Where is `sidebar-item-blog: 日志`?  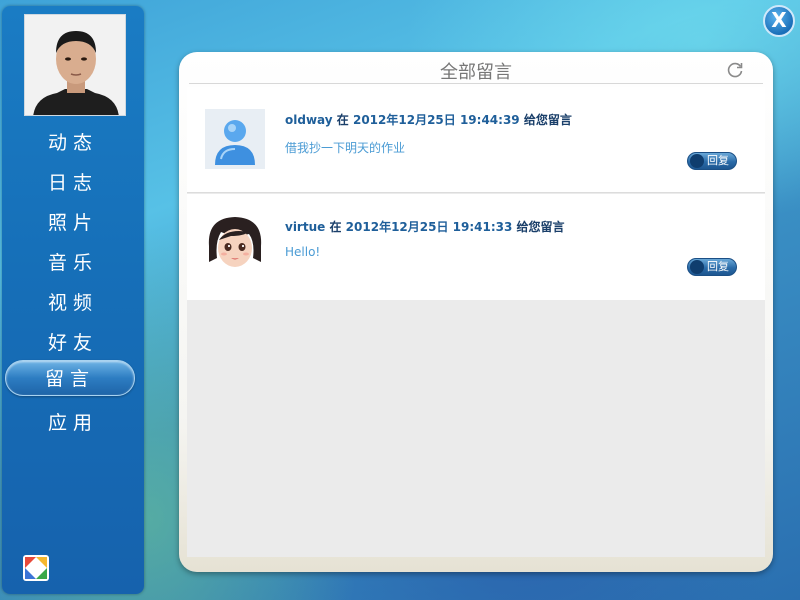 sidebar-item-blog: 日志 is located at coordinates (73, 183).